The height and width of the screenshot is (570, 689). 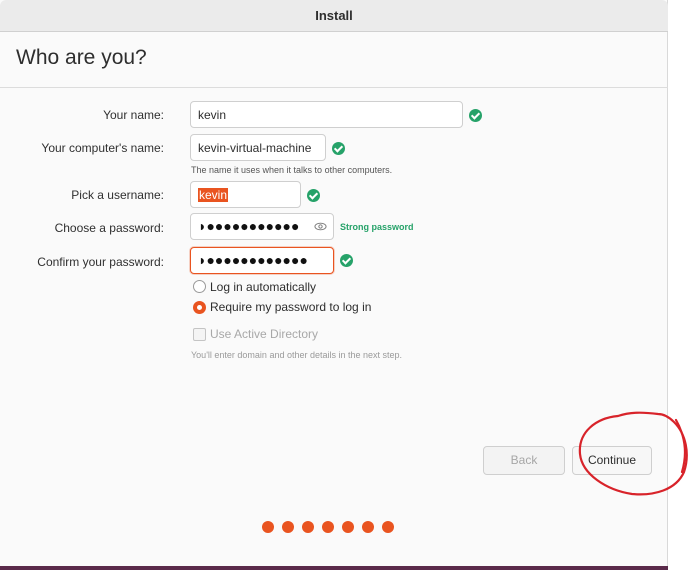 I want to click on your-name-label: Your name:, so click(x=133, y=115).